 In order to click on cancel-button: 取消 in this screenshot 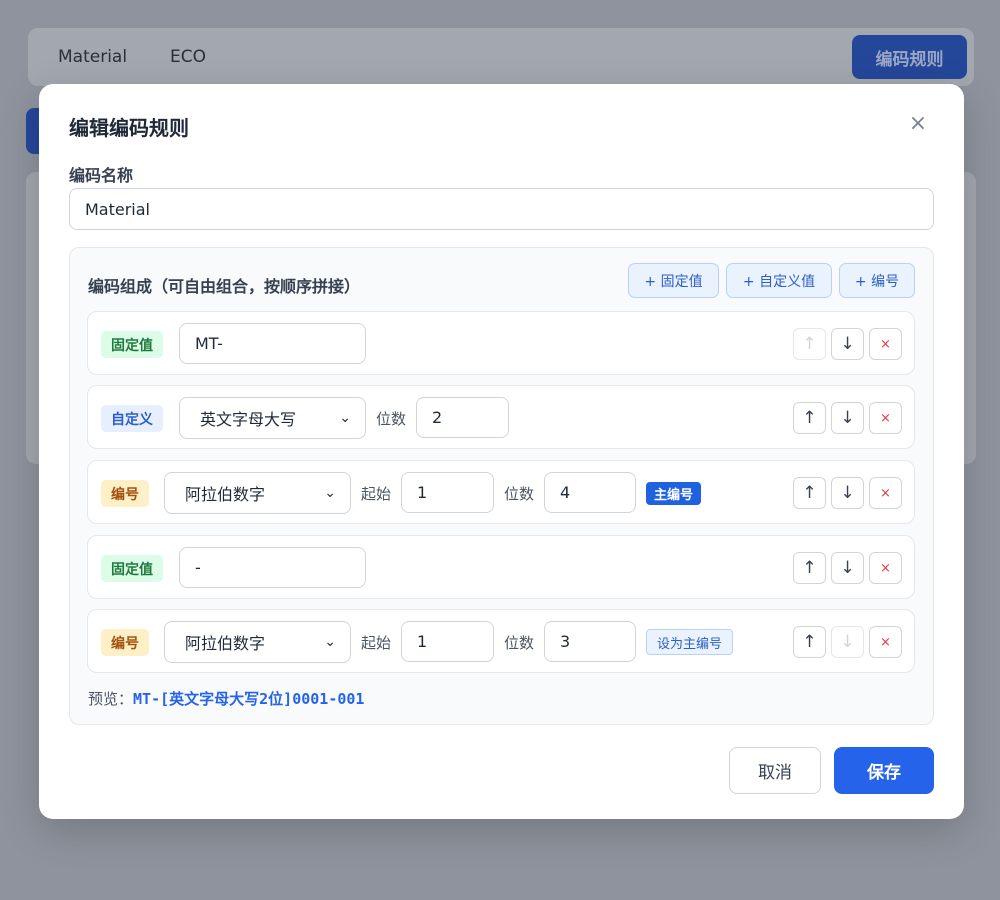, I will do `click(775, 770)`.